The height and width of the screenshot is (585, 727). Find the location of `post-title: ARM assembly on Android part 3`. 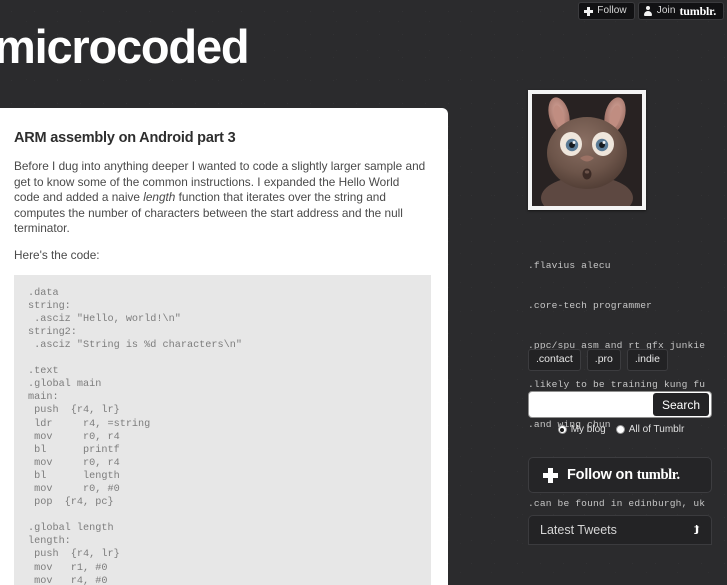

post-title: ARM assembly on Android part 3 is located at coordinates (221, 138).